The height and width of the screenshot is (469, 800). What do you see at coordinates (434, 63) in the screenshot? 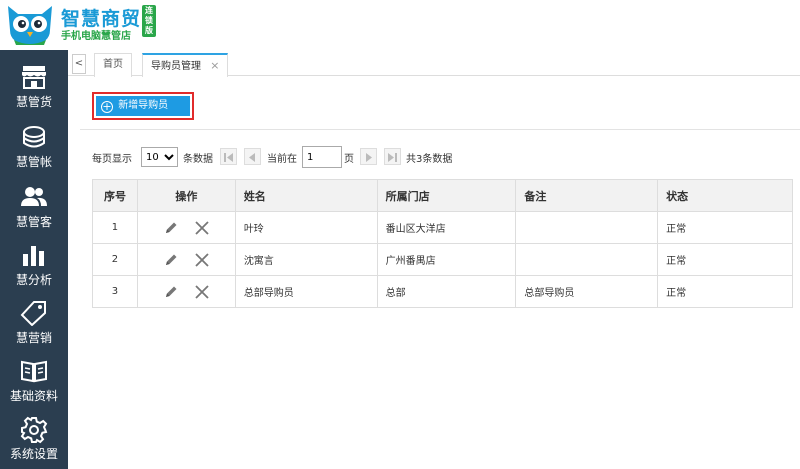
I see `tab-bar: < 首页 导购员管理 ×` at bounding box center [434, 63].